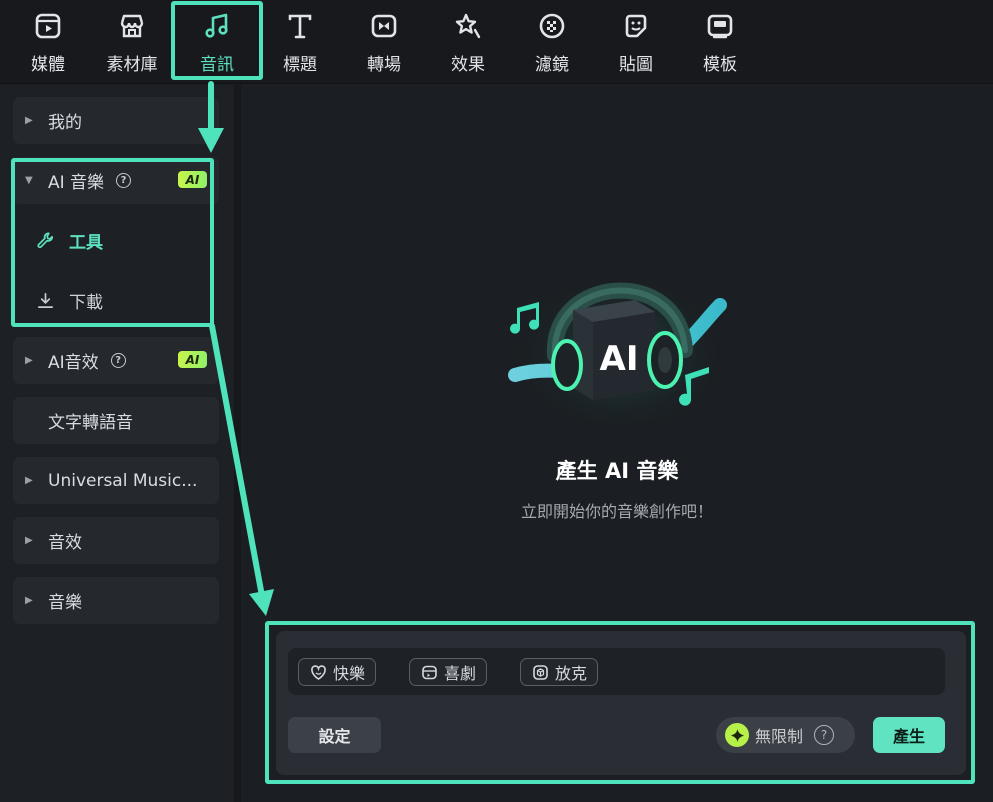  Describe the element at coordinates (116, 120) in the screenshot. I see `sidebar-item-mine: ▶ 我的` at that location.